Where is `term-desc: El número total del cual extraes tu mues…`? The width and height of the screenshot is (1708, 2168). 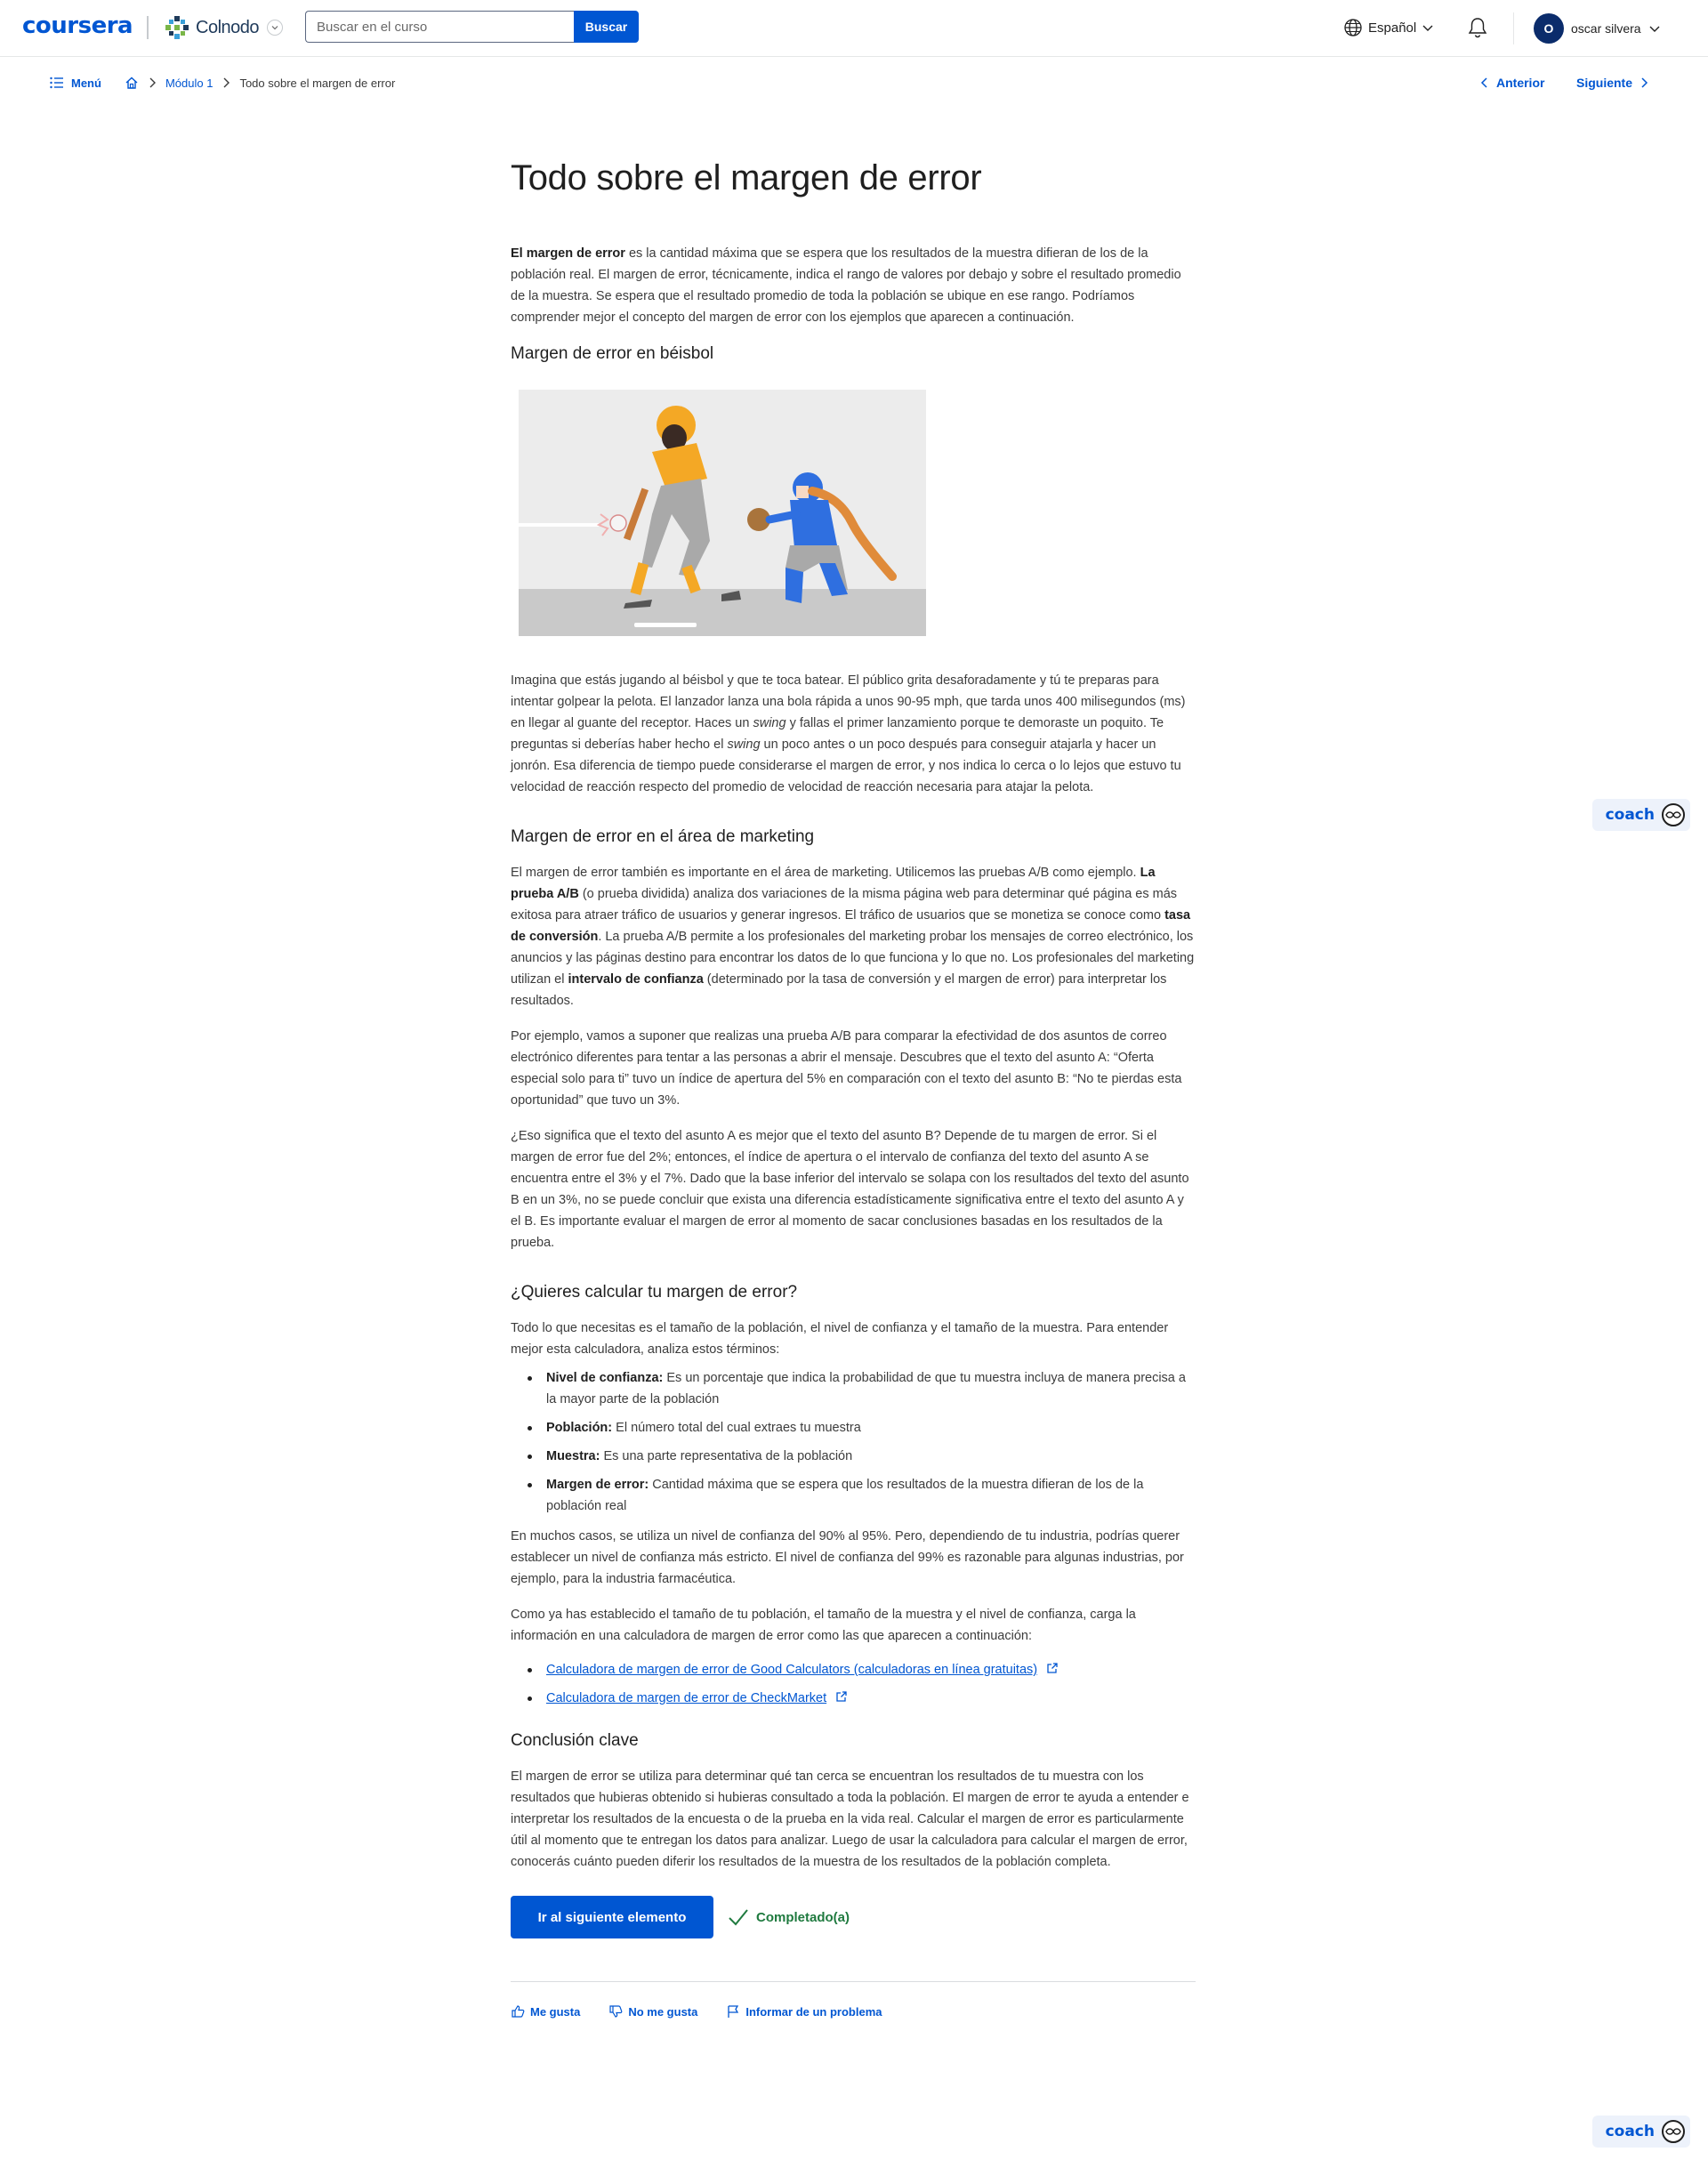
term-desc: El número total del cual extraes tu mues… is located at coordinates (736, 1428).